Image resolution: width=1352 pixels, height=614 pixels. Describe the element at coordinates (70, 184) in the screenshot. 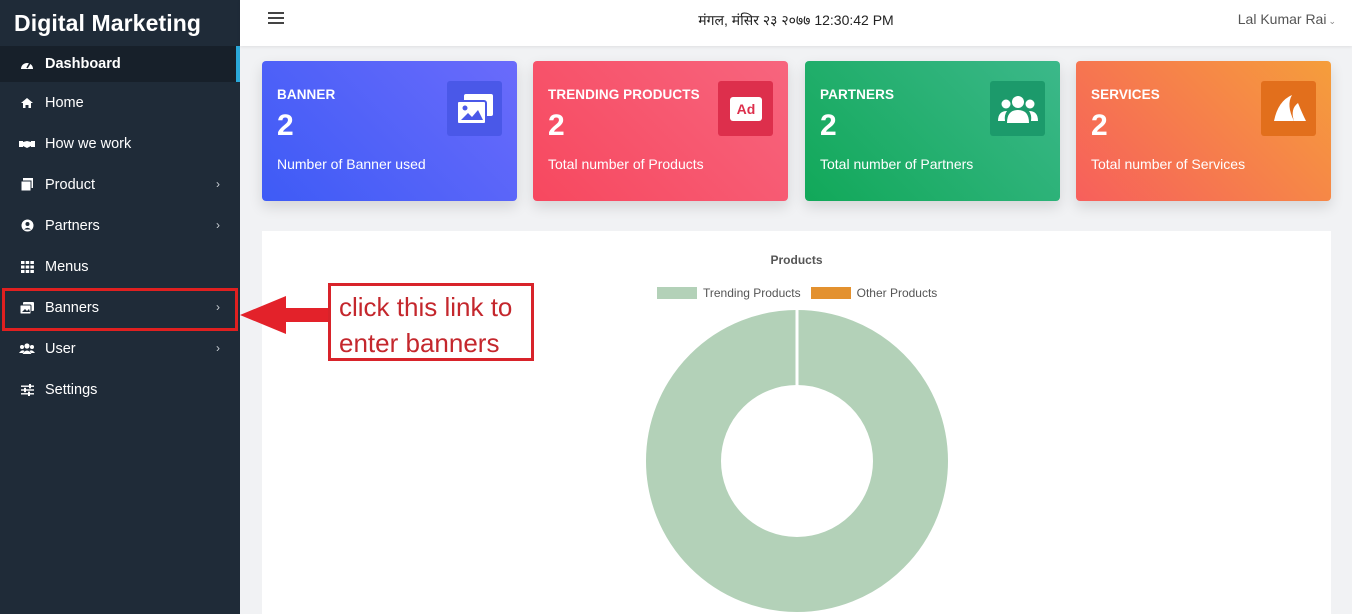

I see `sidebar-item-label: Product` at that location.